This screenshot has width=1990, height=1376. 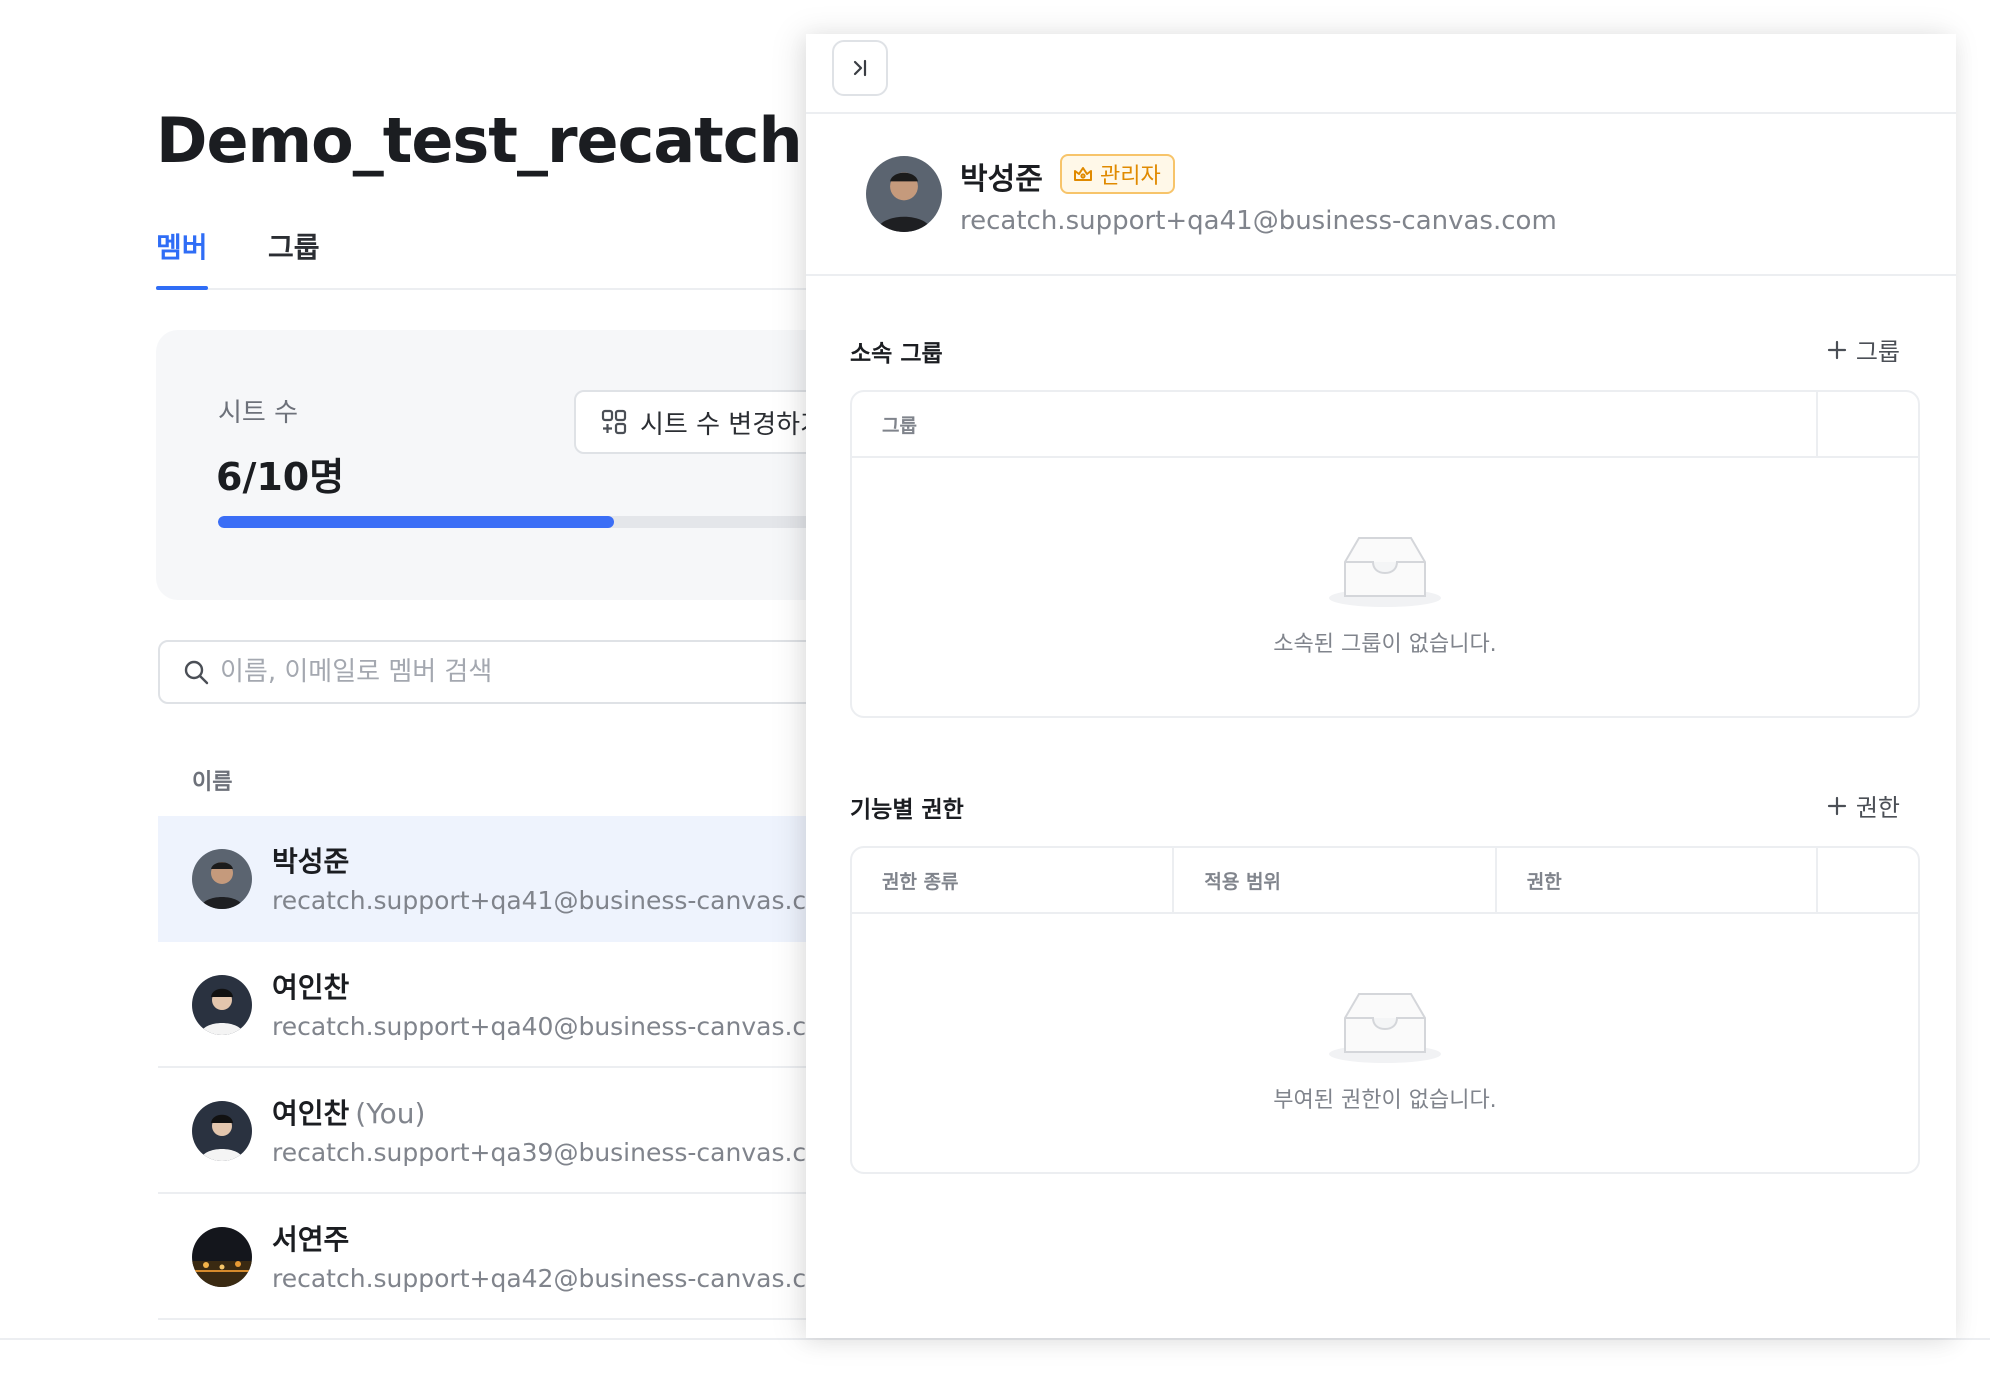 I want to click on seat-card: 시트 수 6/10명 시트 수 변경하기, so click(x=525, y=465).